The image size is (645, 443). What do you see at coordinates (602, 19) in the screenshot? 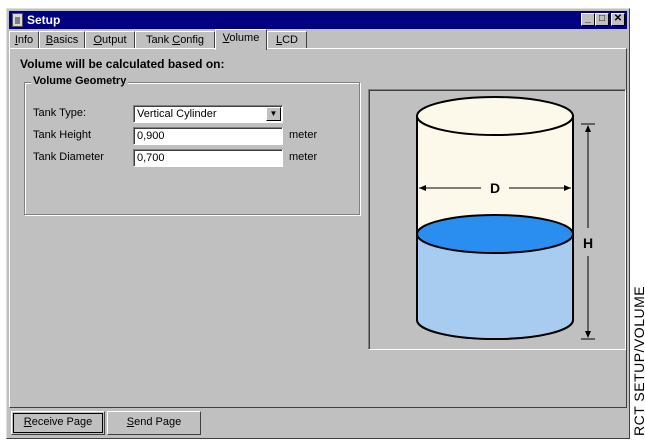
I see `maximize-button: □` at bounding box center [602, 19].